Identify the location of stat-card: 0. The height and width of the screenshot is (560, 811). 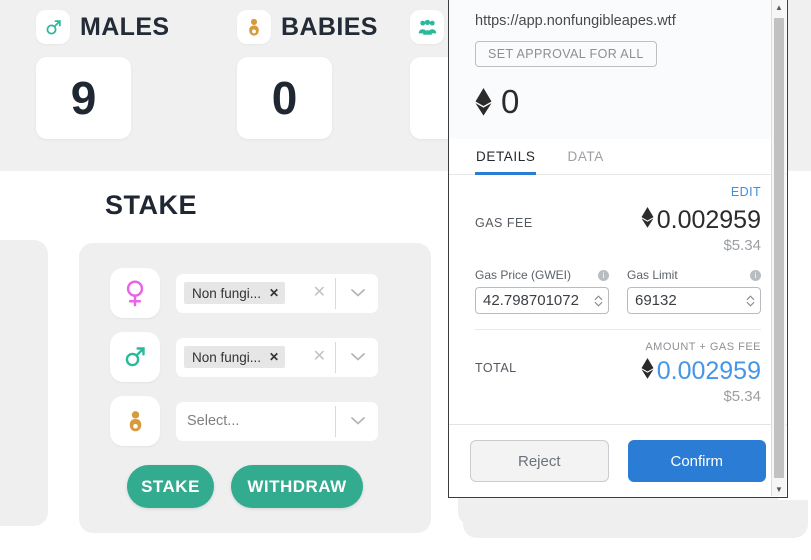
(284, 98).